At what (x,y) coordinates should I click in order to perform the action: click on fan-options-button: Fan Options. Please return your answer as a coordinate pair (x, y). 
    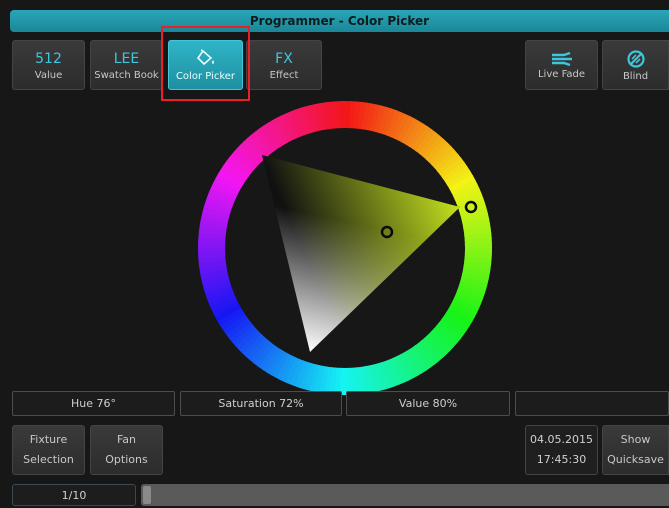
    Looking at the image, I should click on (126, 450).